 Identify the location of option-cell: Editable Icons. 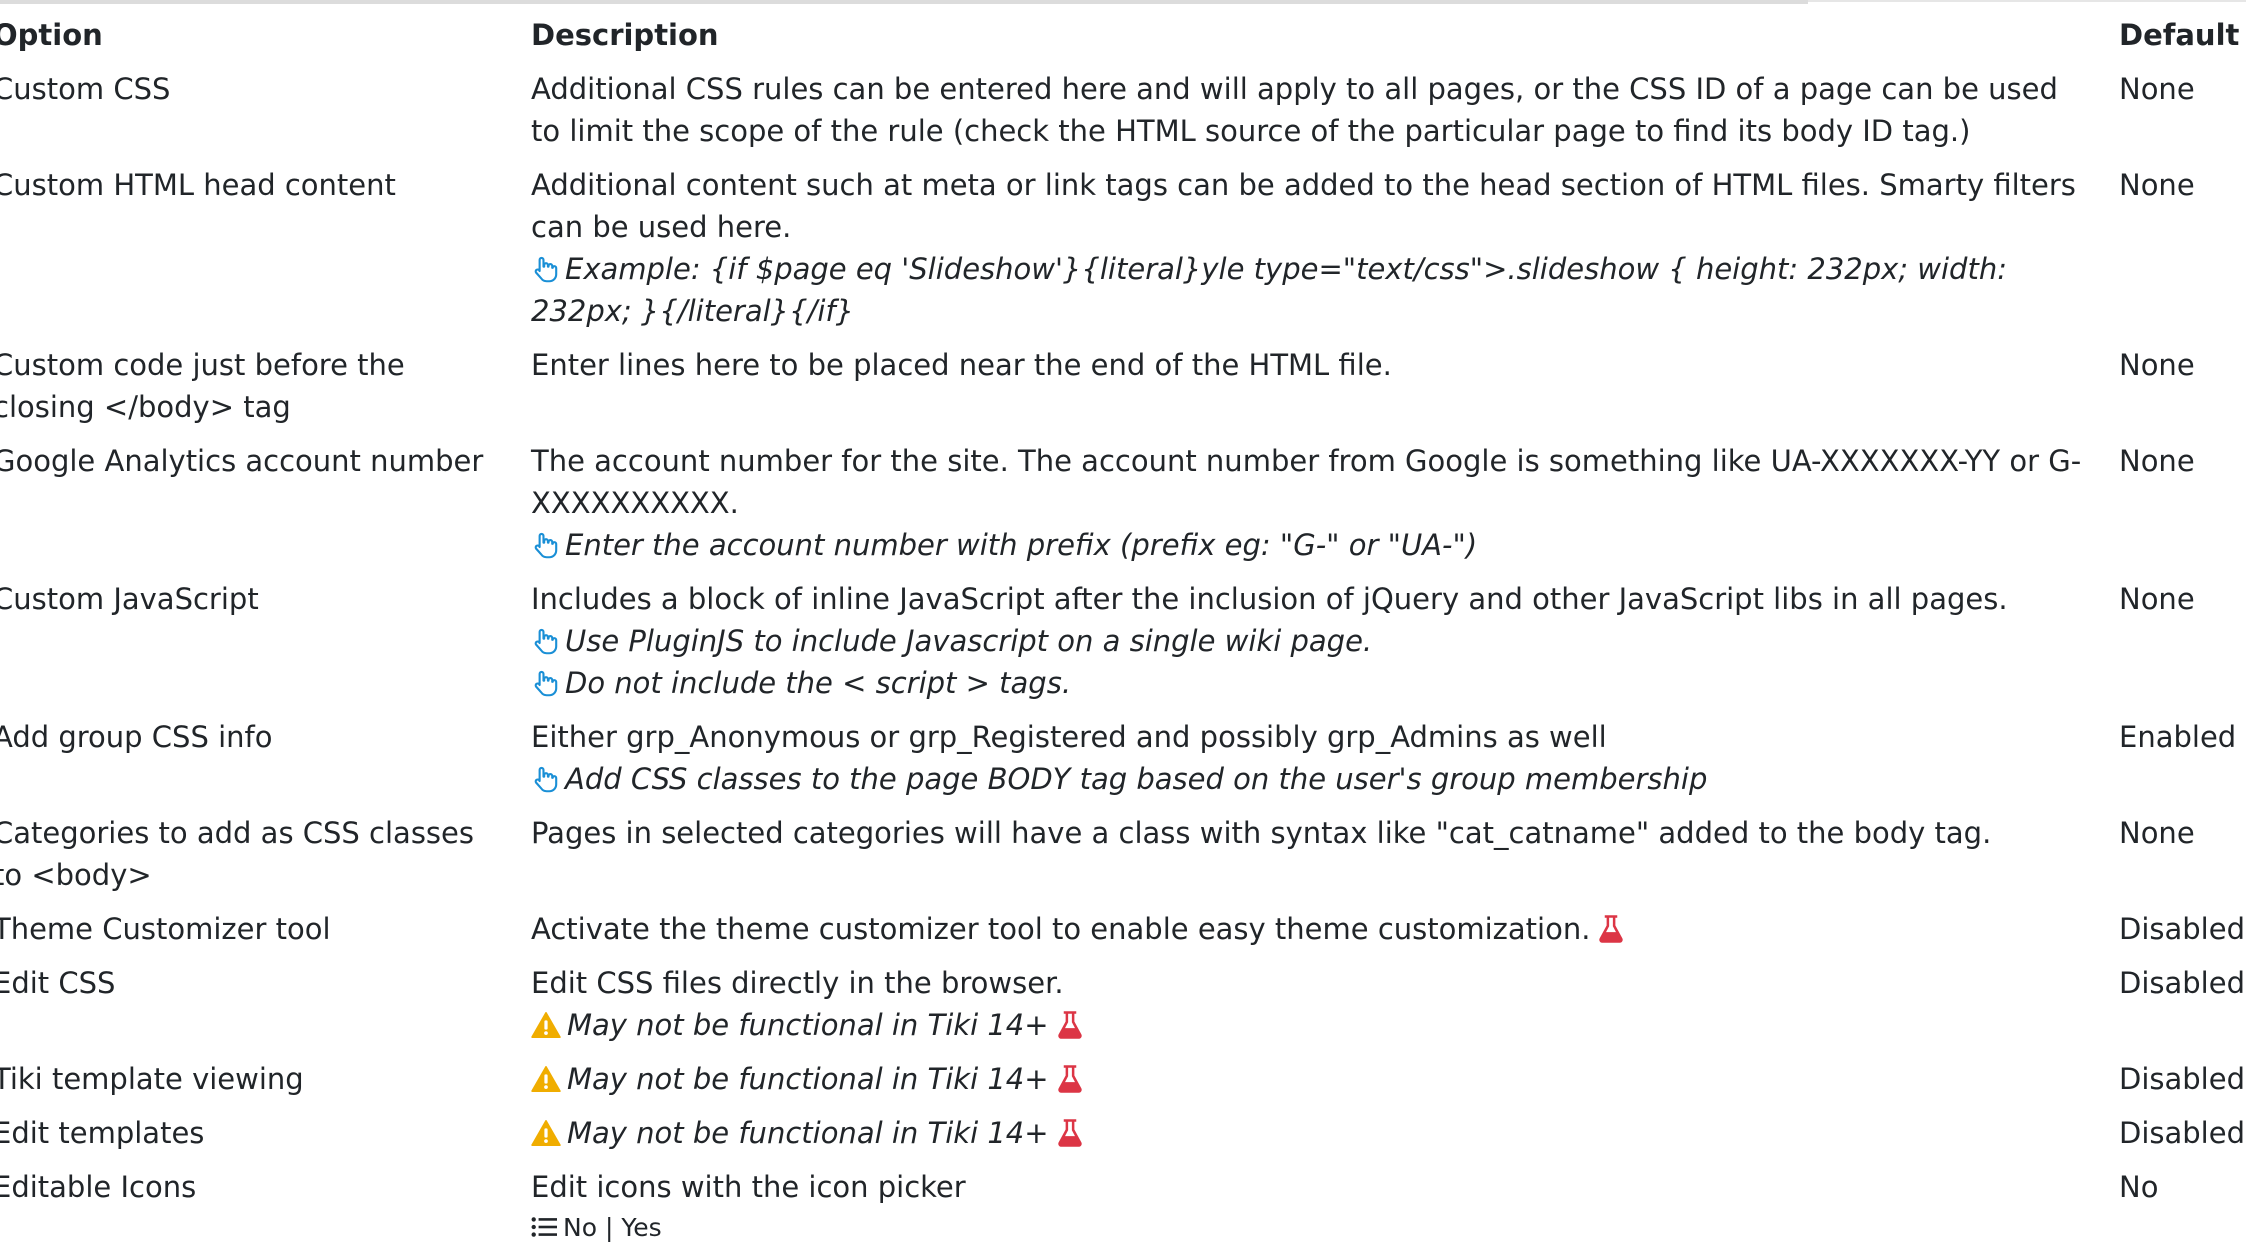
(98, 1187).